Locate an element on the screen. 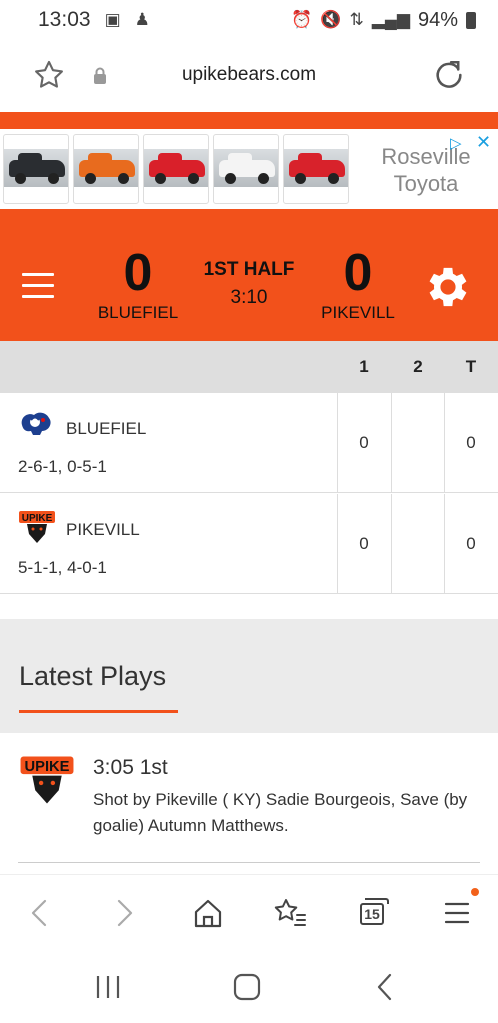 This screenshot has height=1023, width=498. ad-banner: Roseville Toyota ▷ ✕ is located at coordinates (249, 169).